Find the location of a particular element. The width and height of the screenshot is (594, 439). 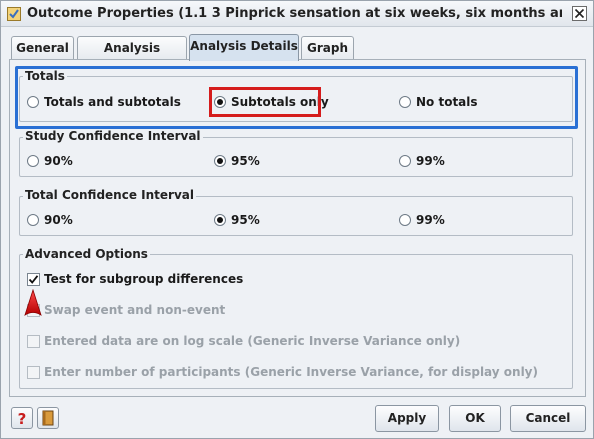

close-button is located at coordinates (579, 13).